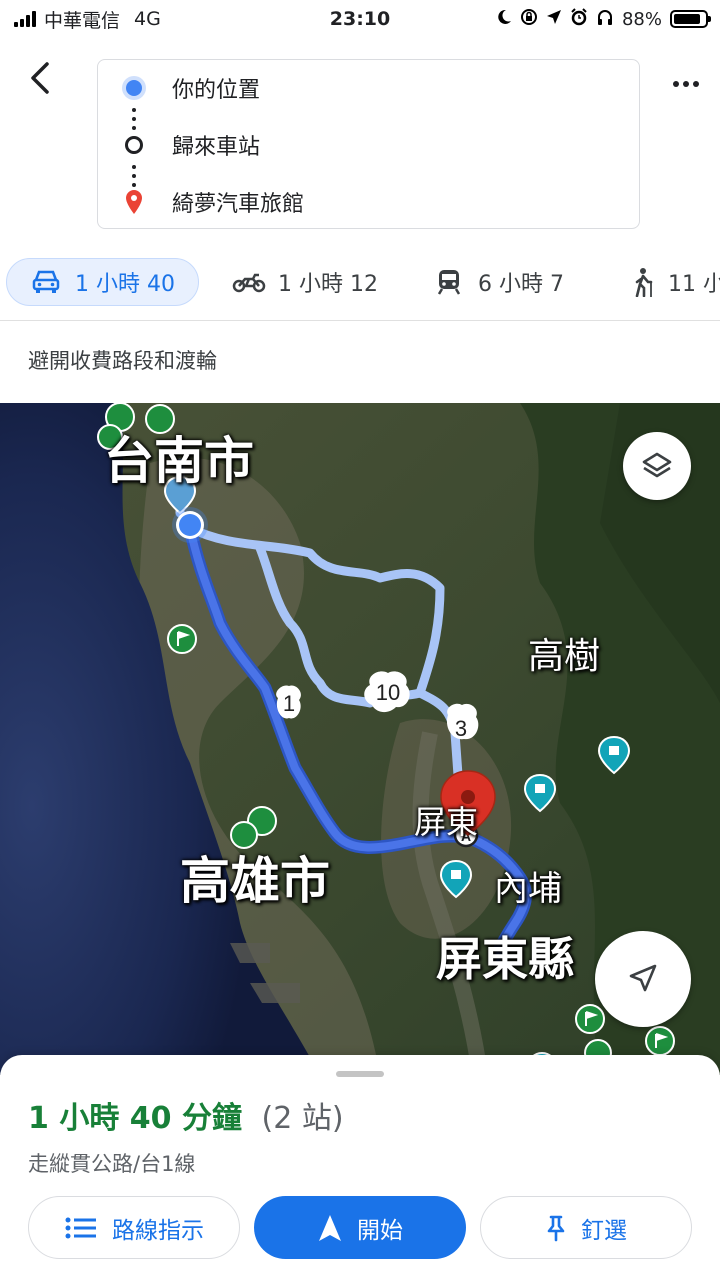 This screenshot has width=720, height=1280. Describe the element at coordinates (449, 282) in the screenshot. I see `train-icon` at that location.